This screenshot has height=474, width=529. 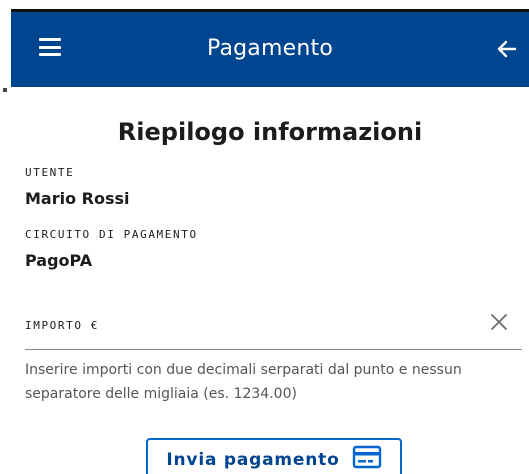 What do you see at coordinates (506, 49) in the screenshot?
I see `arrow-left-icon` at bounding box center [506, 49].